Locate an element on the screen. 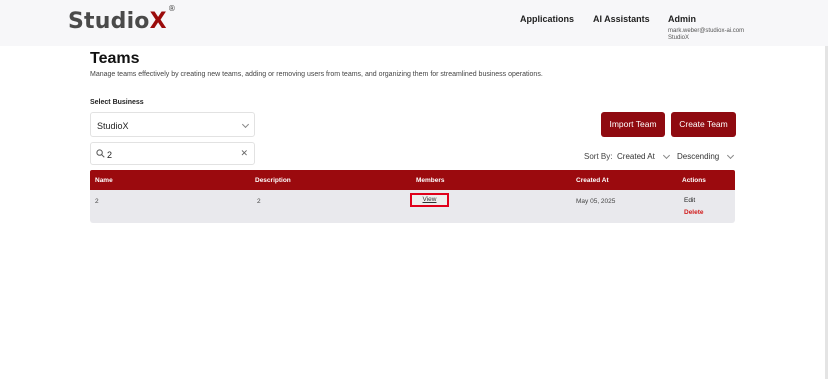 The width and height of the screenshot is (828, 379). cell-description: 2 is located at coordinates (259, 201).